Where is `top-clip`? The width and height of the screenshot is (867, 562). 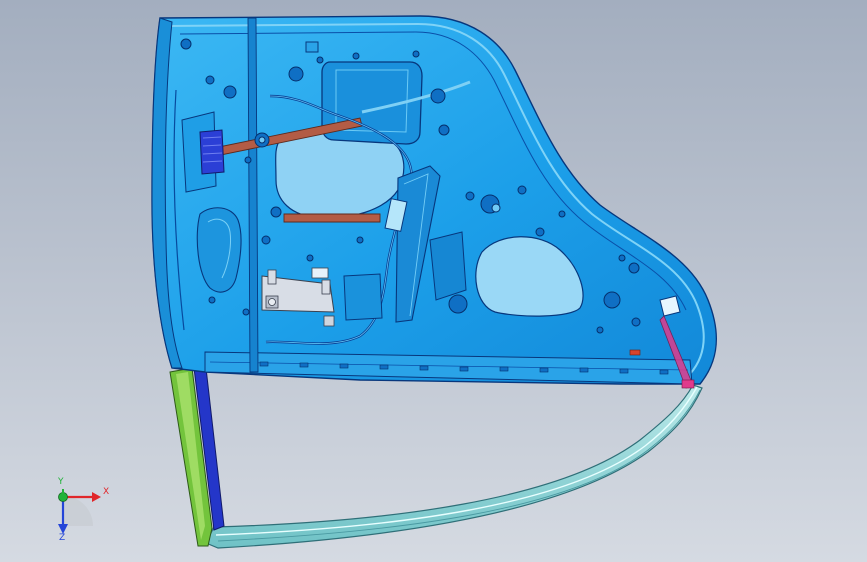 top-clip is located at coordinates (312, 47).